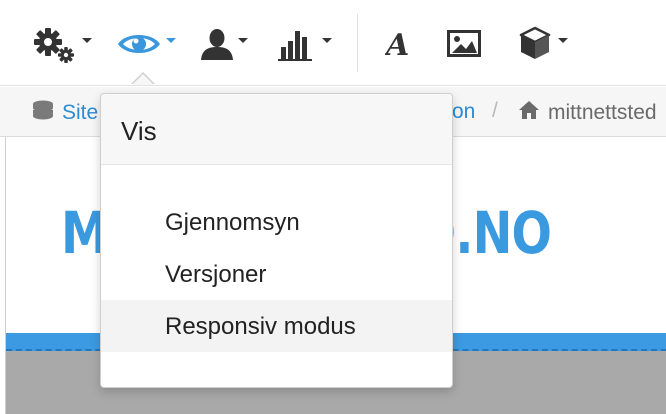 This screenshot has width=666, height=414. Describe the element at coordinates (80, 112) in the screenshot. I see `breadcrumb-root-label: Site` at that location.